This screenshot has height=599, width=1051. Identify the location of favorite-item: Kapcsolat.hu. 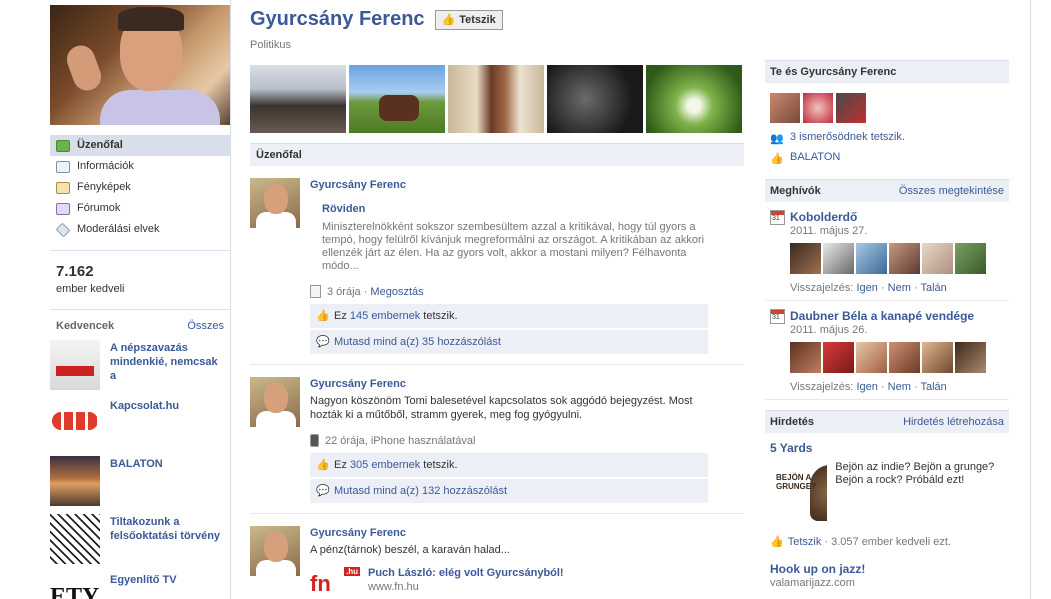
(140, 423).